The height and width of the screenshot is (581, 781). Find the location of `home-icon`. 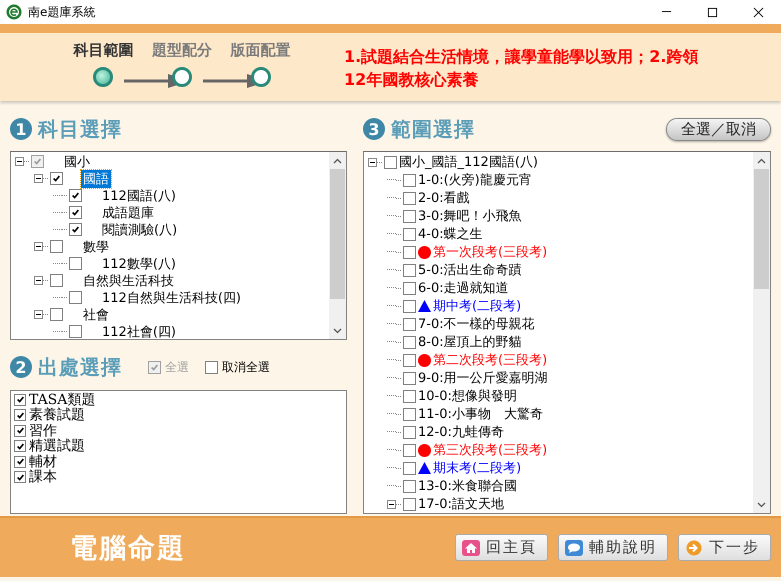

home-icon is located at coordinates (471, 548).